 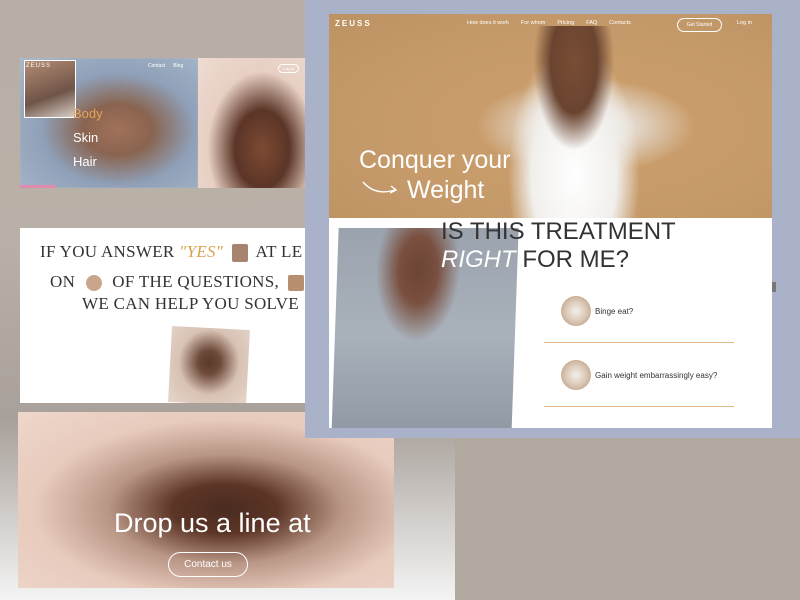 What do you see at coordinates (196, 281) in the screenshot?
I see `line2-text-b: OF THE QUESTIONS,` at bounding box center [196, 281].